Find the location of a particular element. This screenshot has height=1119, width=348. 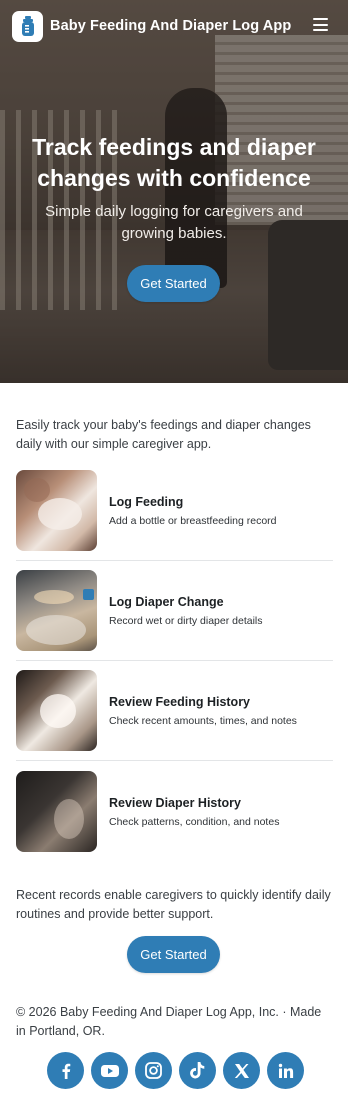

facebook-icon is located at coordinates (65, 1070).